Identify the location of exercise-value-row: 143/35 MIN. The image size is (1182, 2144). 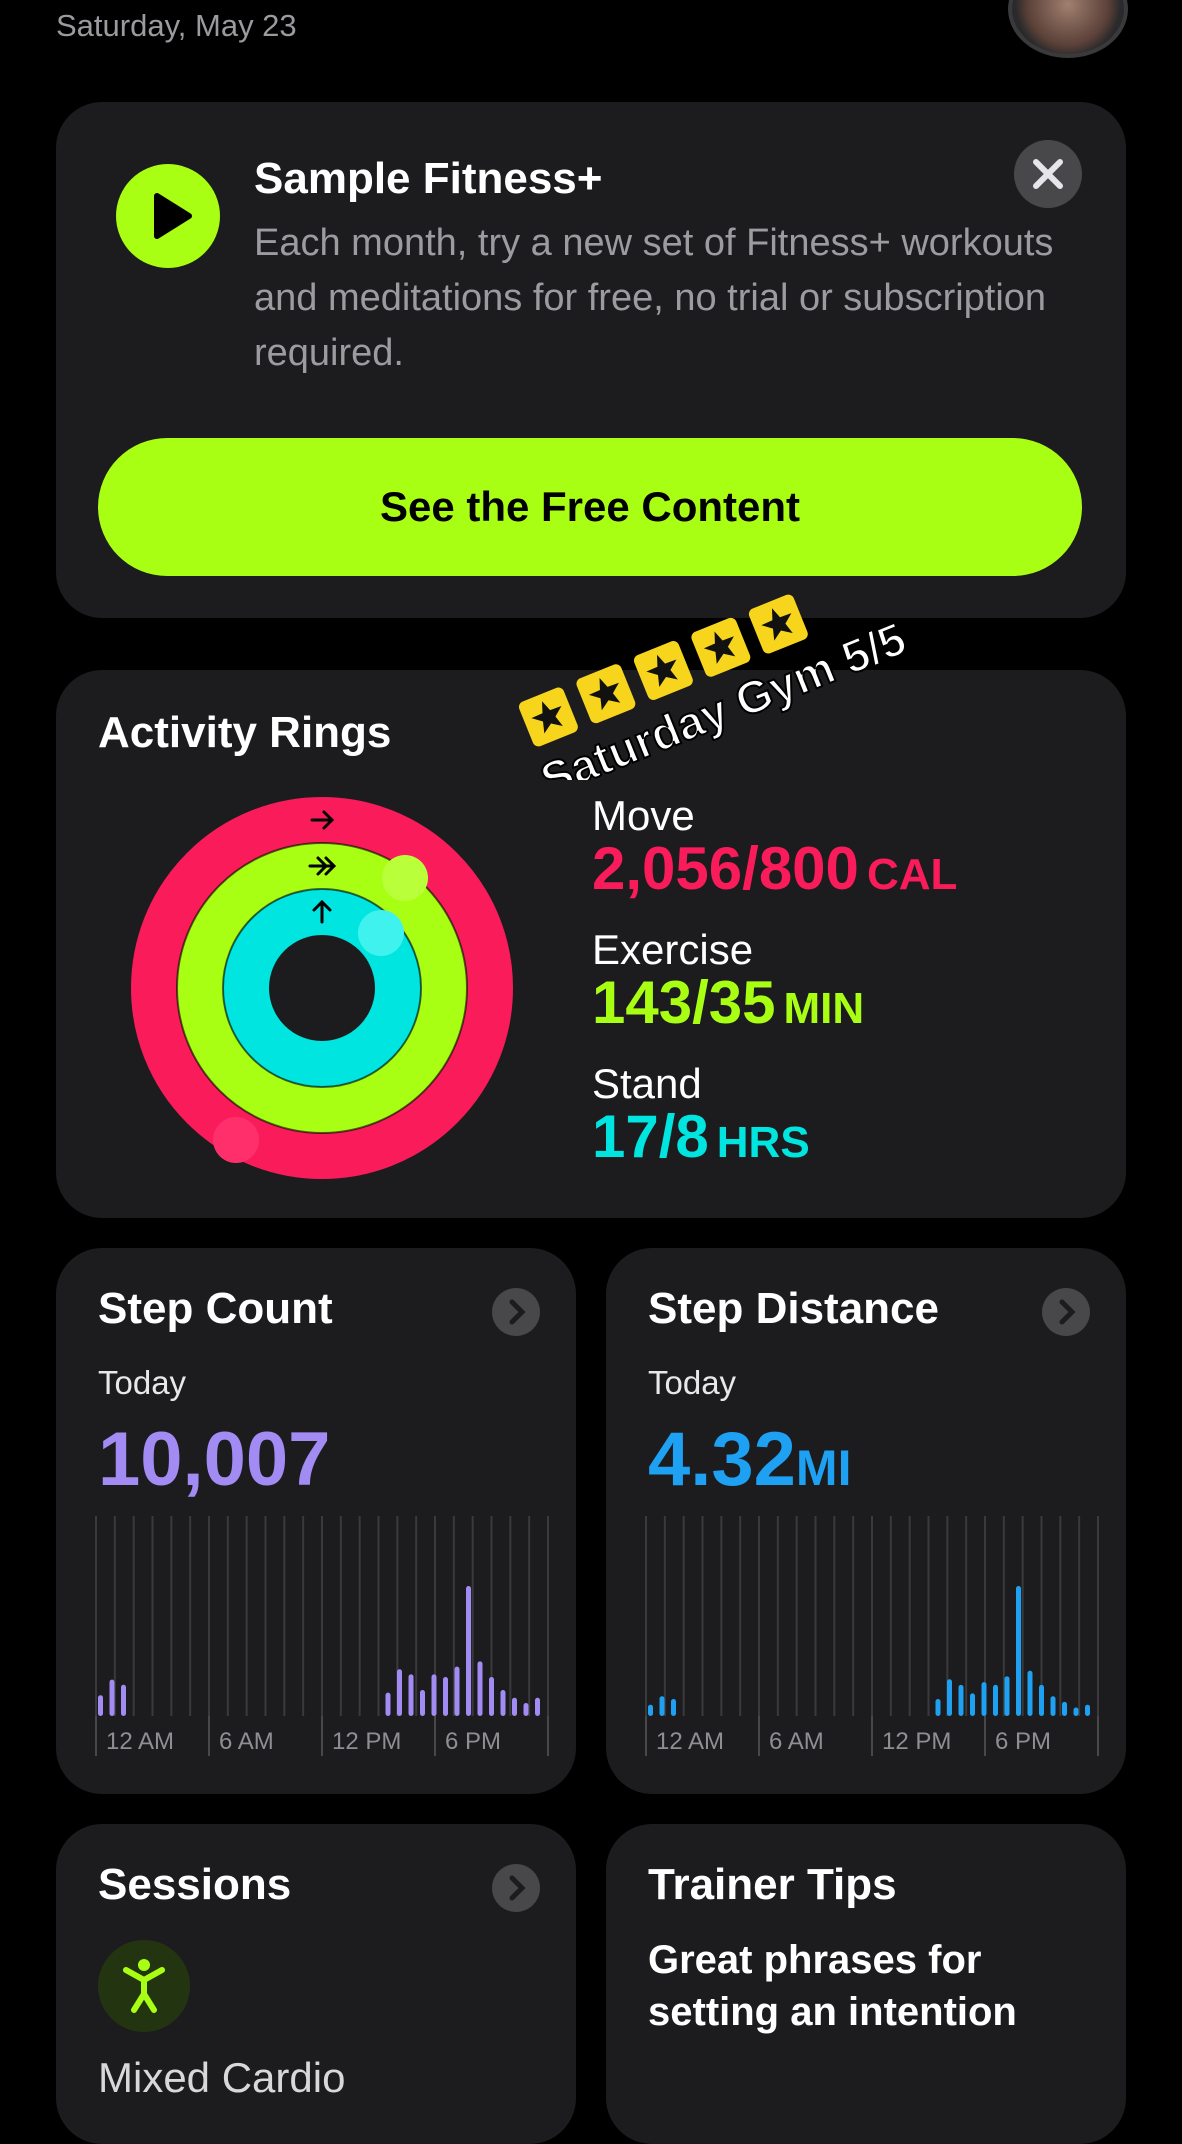
(728, 1002).